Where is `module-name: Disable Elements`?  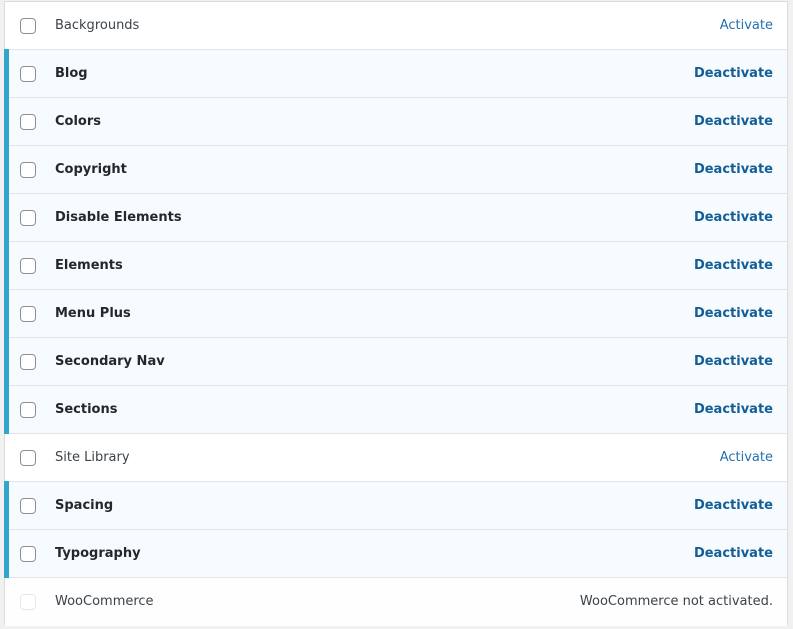 module-name: Disable Elements is located at coordinates (118, 217).